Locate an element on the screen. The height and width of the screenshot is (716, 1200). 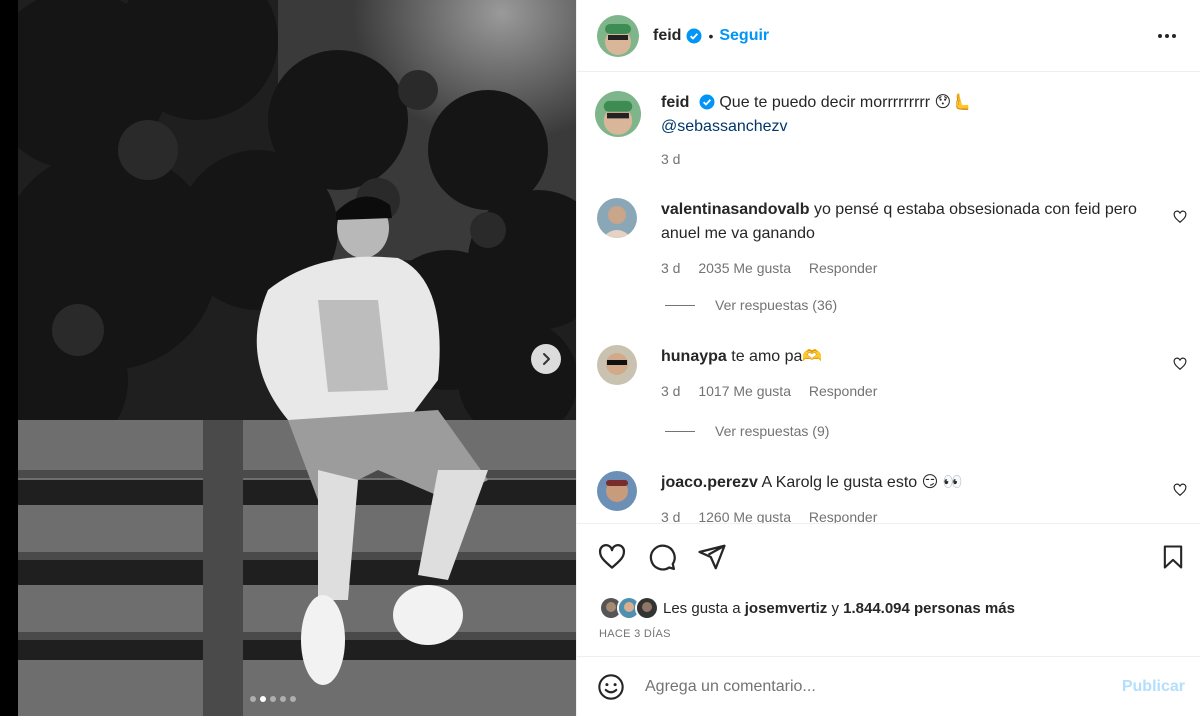
likers-avatars is located at coordinates (629, 608).